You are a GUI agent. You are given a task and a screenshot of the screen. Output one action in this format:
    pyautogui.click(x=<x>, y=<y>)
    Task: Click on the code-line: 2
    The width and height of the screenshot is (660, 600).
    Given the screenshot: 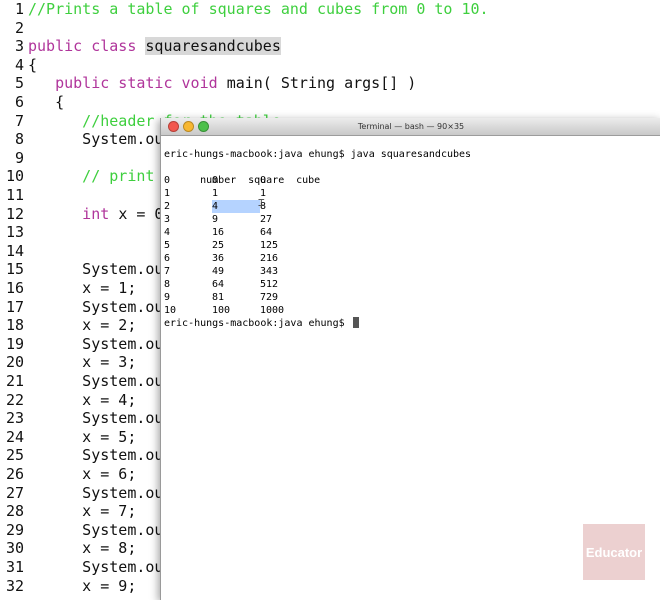 What is the action you would take?
    pyautogui.click(x=14, y=28)
    